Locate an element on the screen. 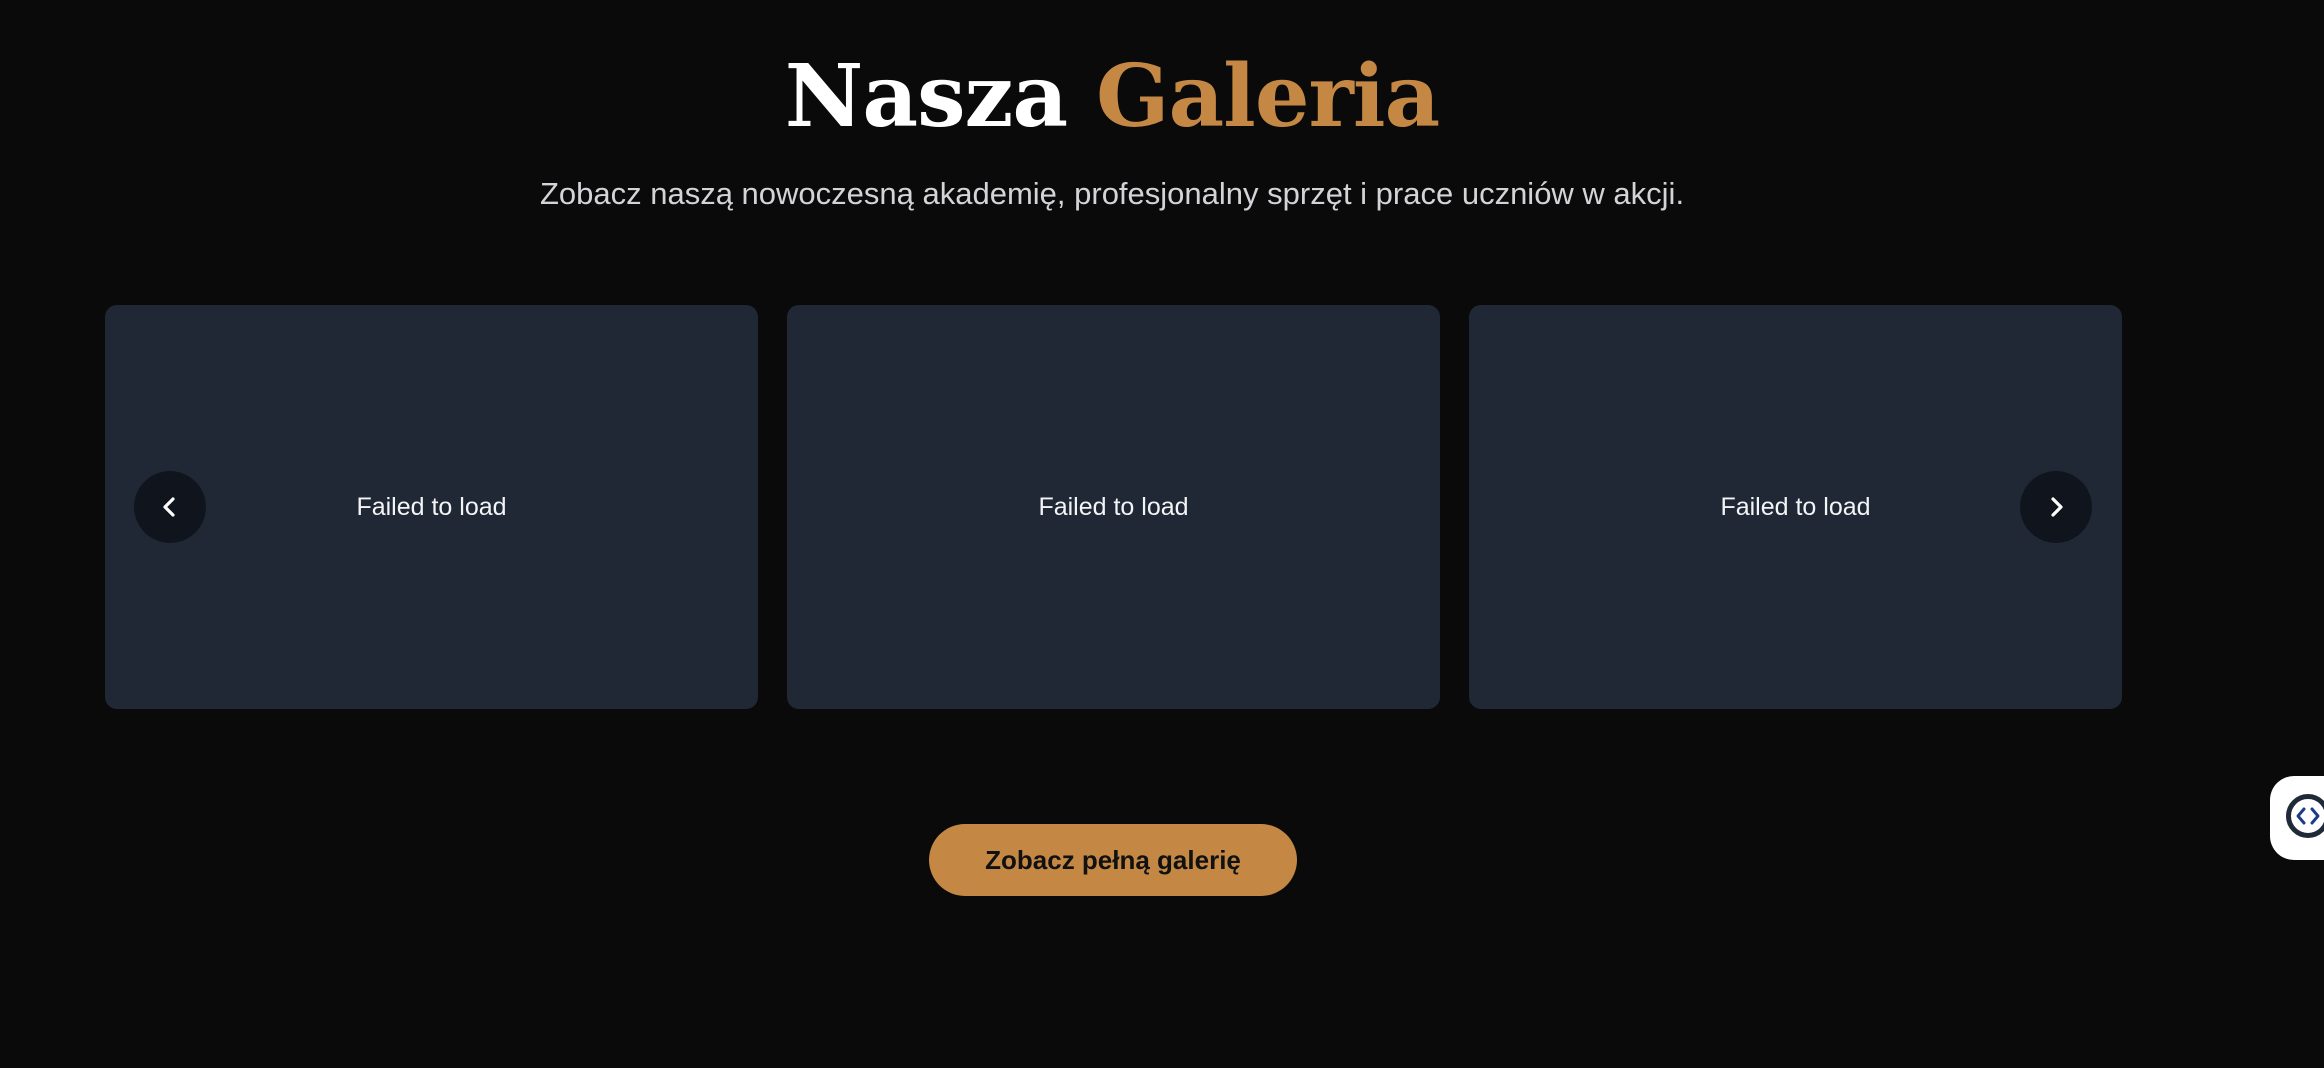 The width and height of the screenshot is (2324, 1070). carousel-next-button is located at coordinates (2056, 507).